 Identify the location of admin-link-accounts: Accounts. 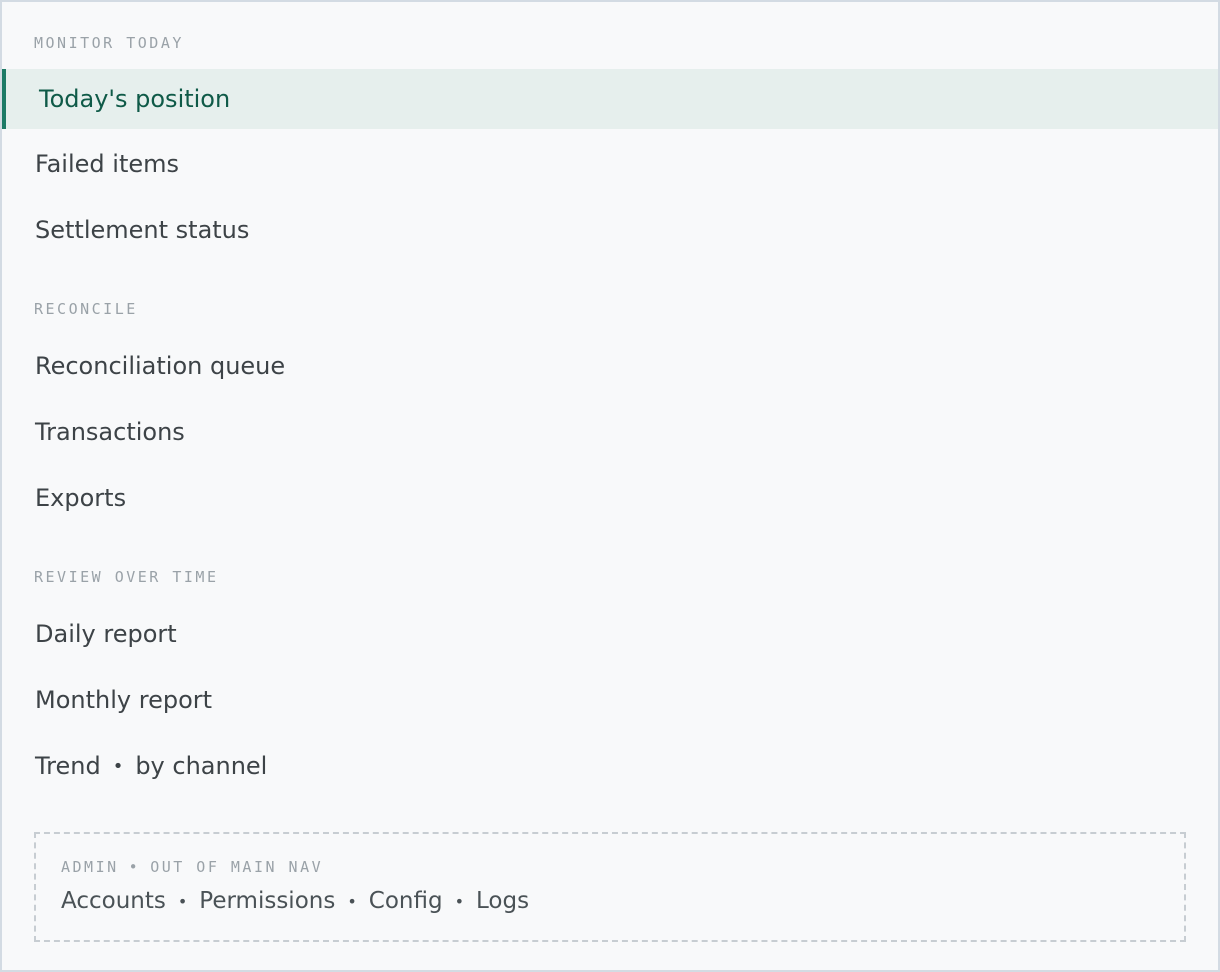
(113, 901).